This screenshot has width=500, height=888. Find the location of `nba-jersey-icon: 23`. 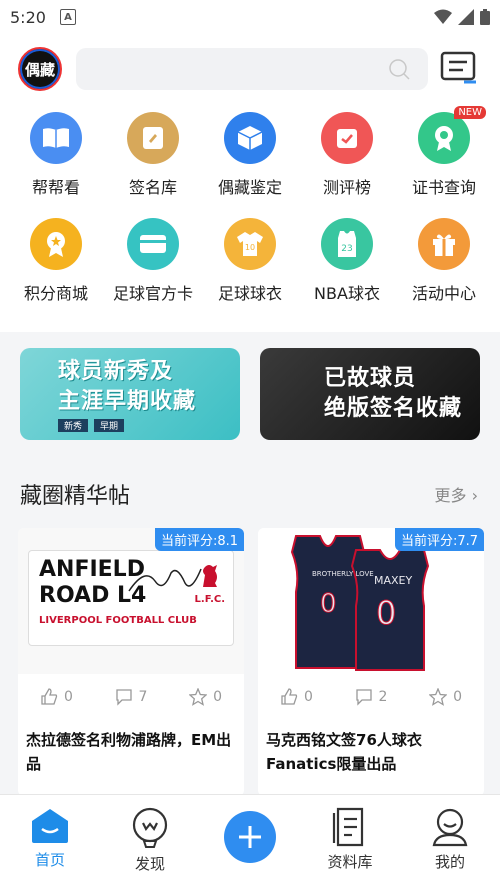

nba-jersey-icon: 23 is located at coordinates (347, 244).